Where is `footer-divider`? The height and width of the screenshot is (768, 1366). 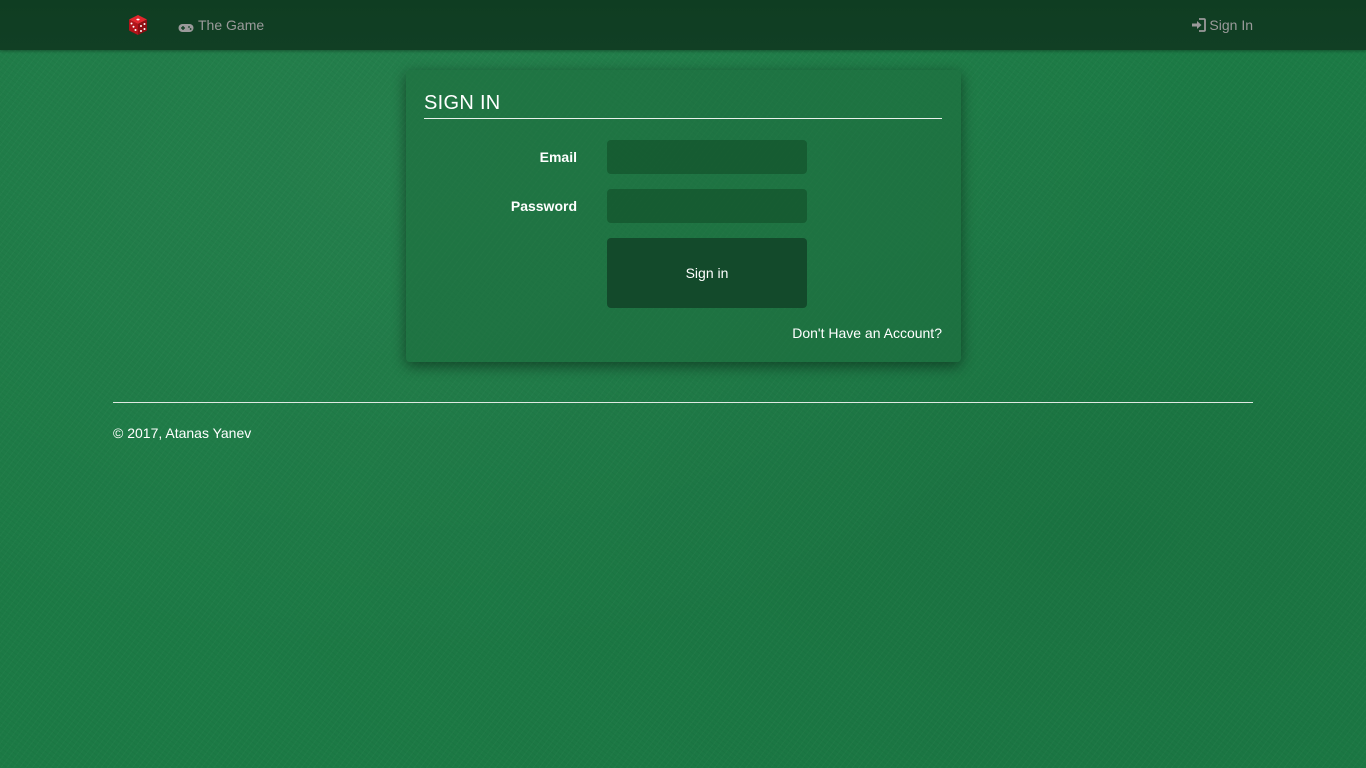
footer-divider is located at coordinates (683, 402).